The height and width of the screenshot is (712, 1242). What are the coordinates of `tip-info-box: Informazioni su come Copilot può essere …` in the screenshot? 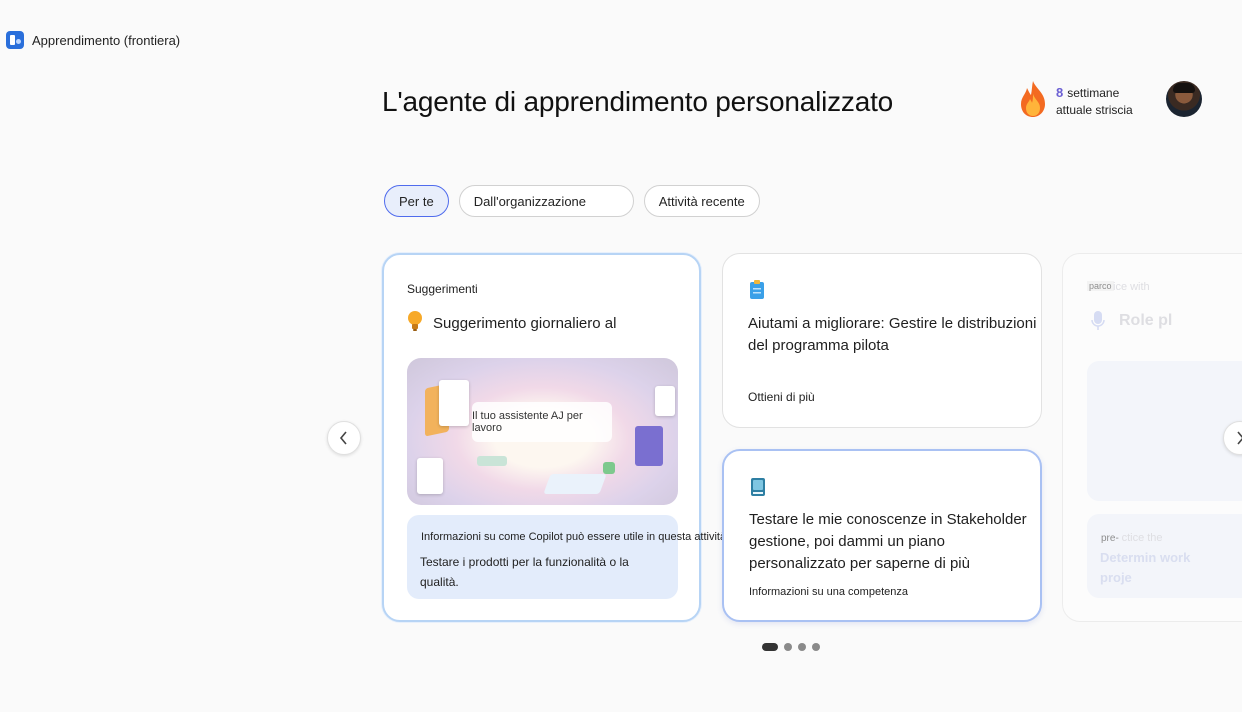 It's located at (568, 557).